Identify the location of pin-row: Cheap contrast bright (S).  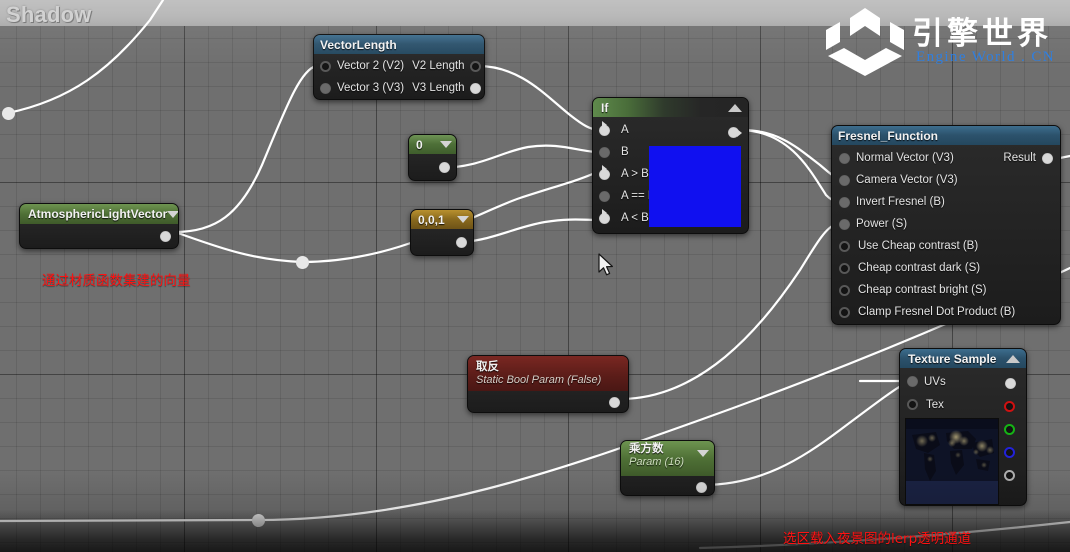
(946, 290).